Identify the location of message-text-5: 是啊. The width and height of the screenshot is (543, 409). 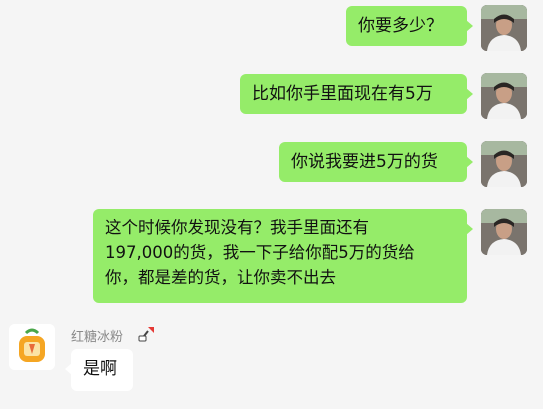
(100, 369).